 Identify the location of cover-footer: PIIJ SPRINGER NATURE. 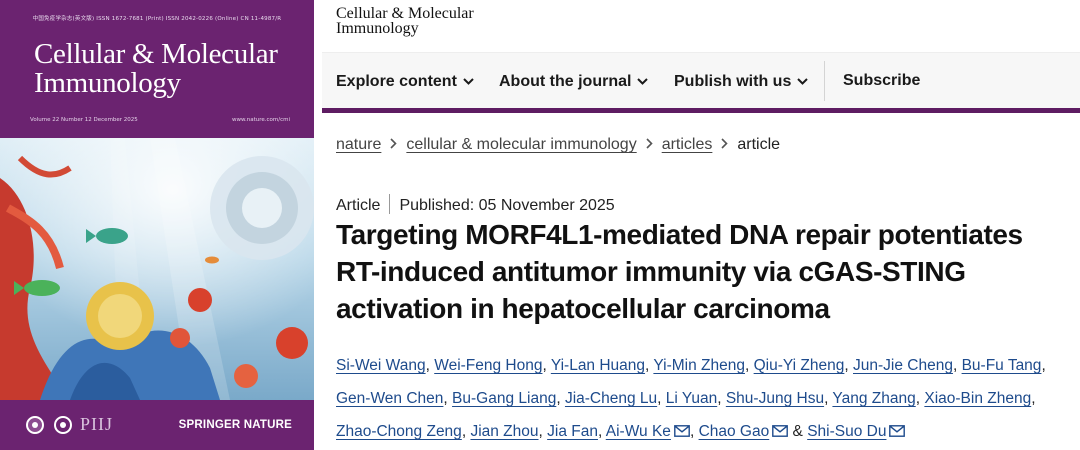
(157, 425).